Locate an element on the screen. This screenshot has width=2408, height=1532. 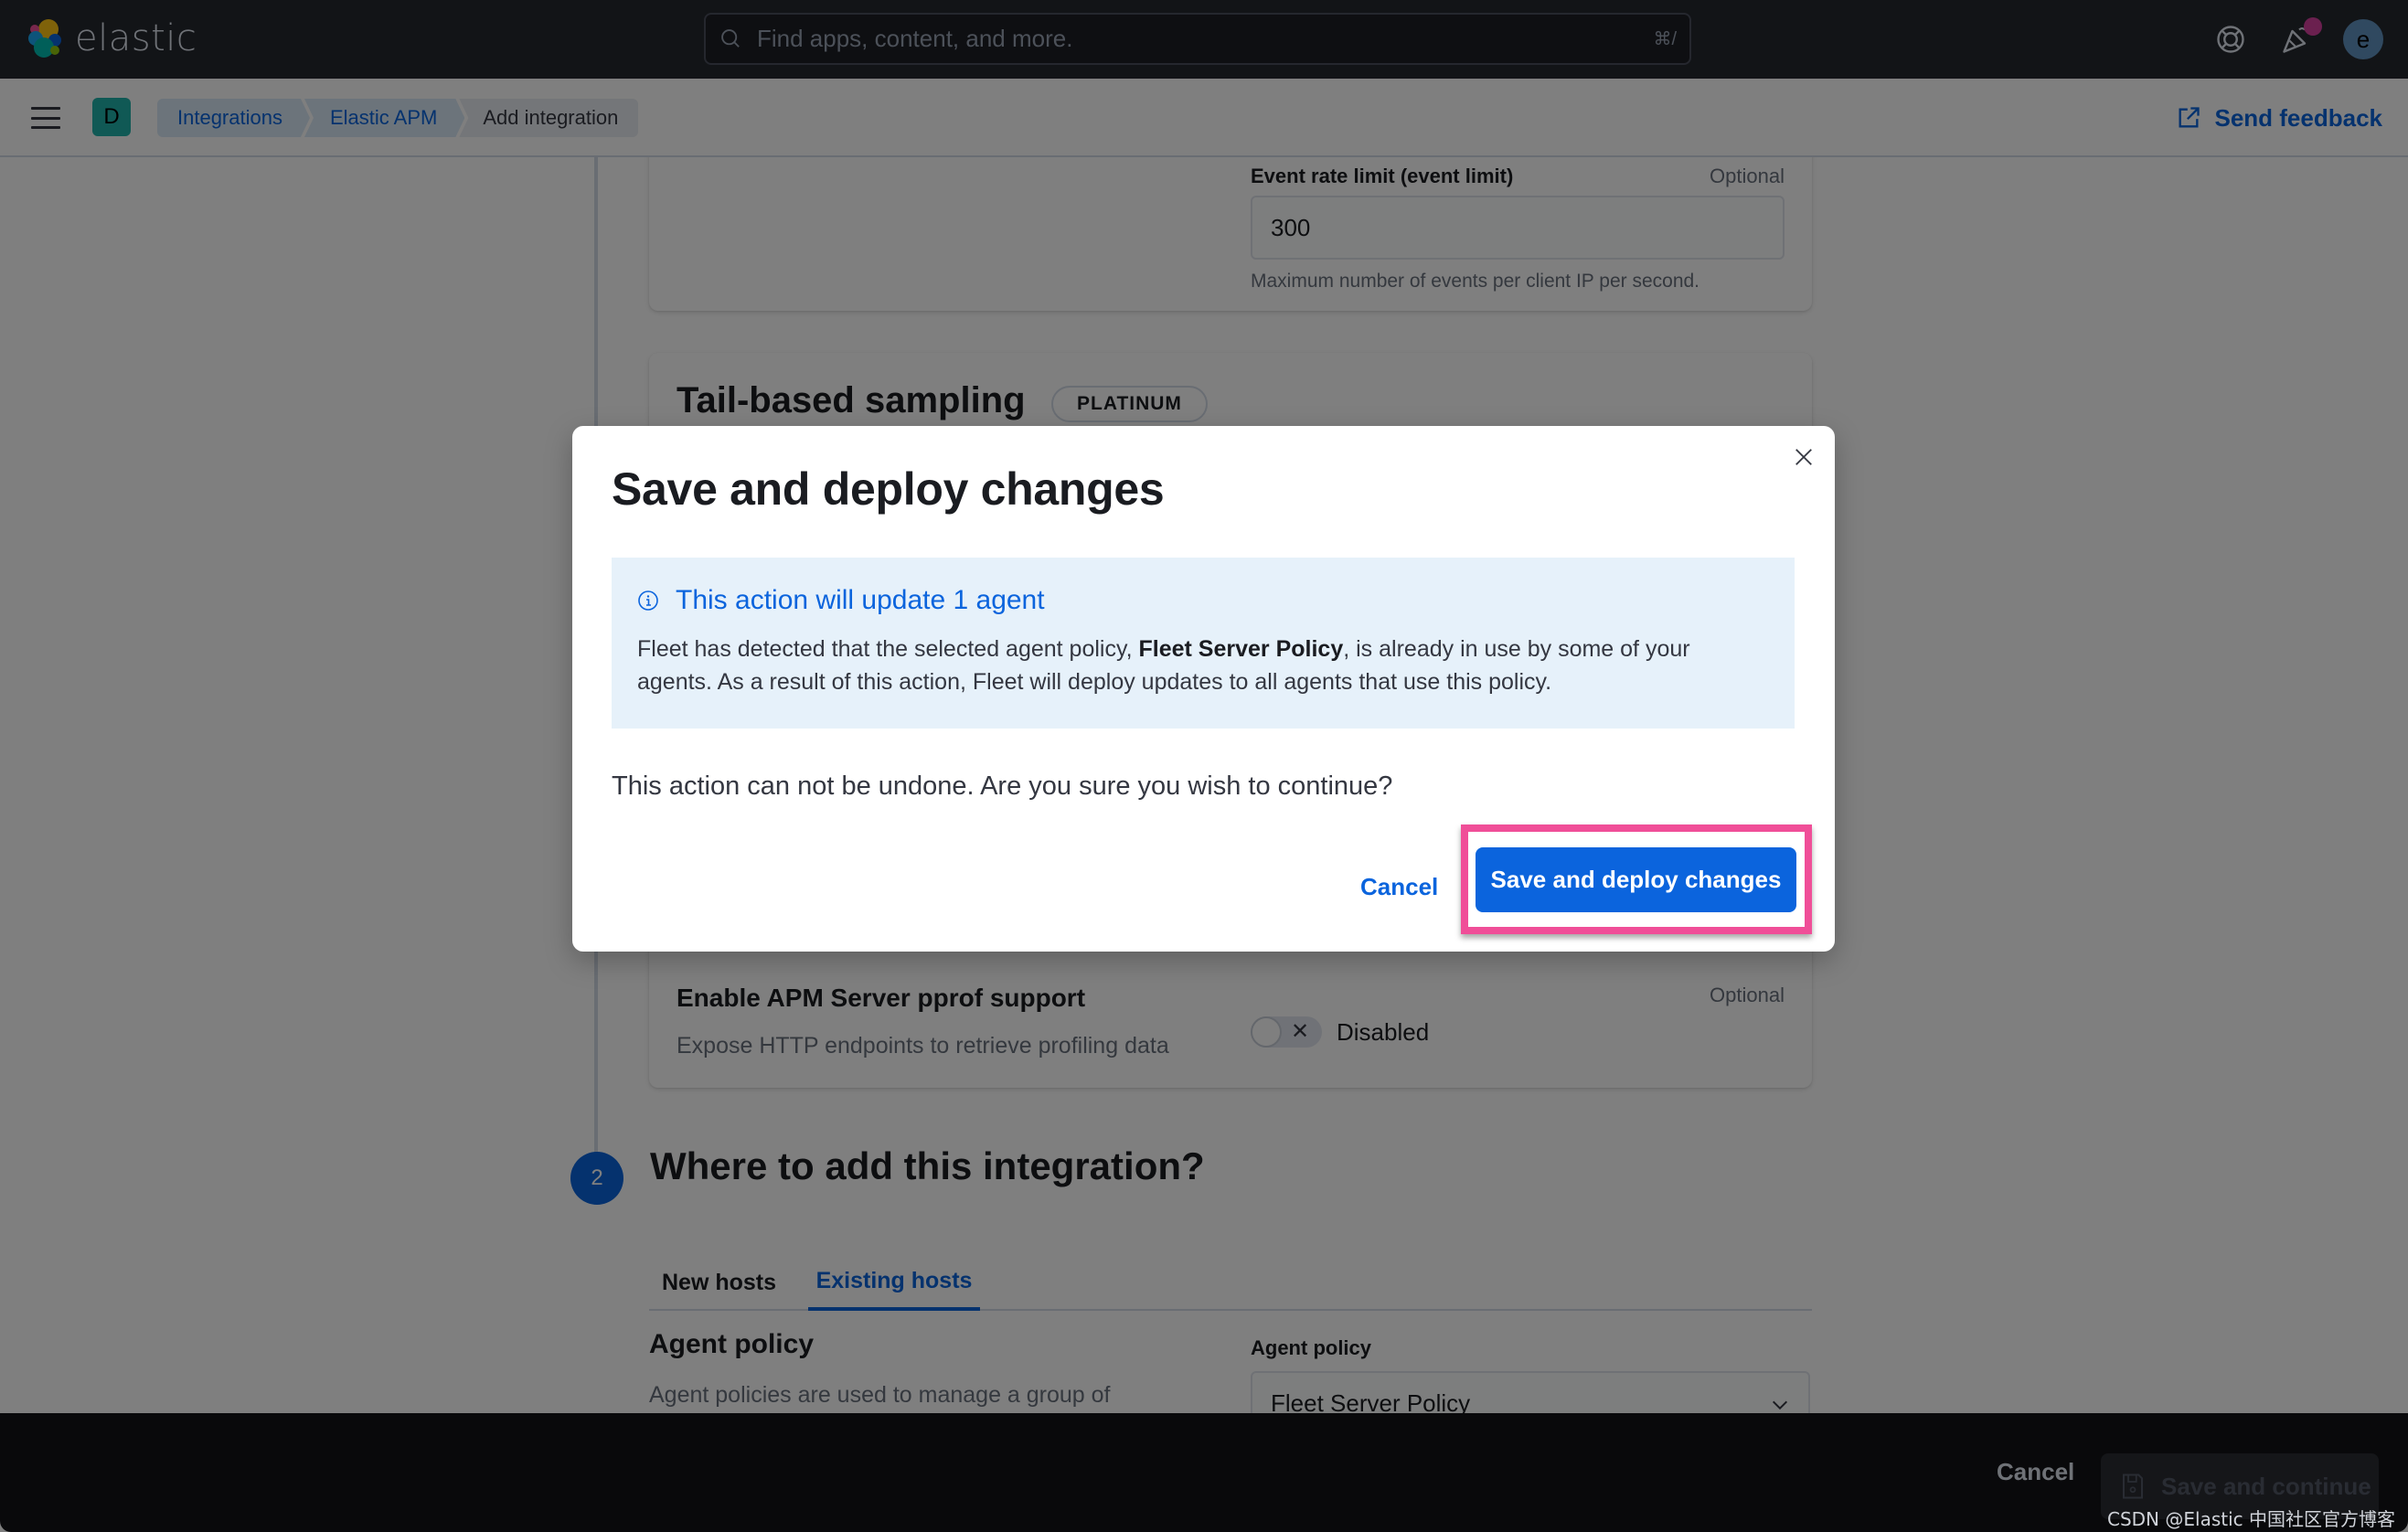
callout-title: This action will update 1 agent is located at coordinates (860, 600).